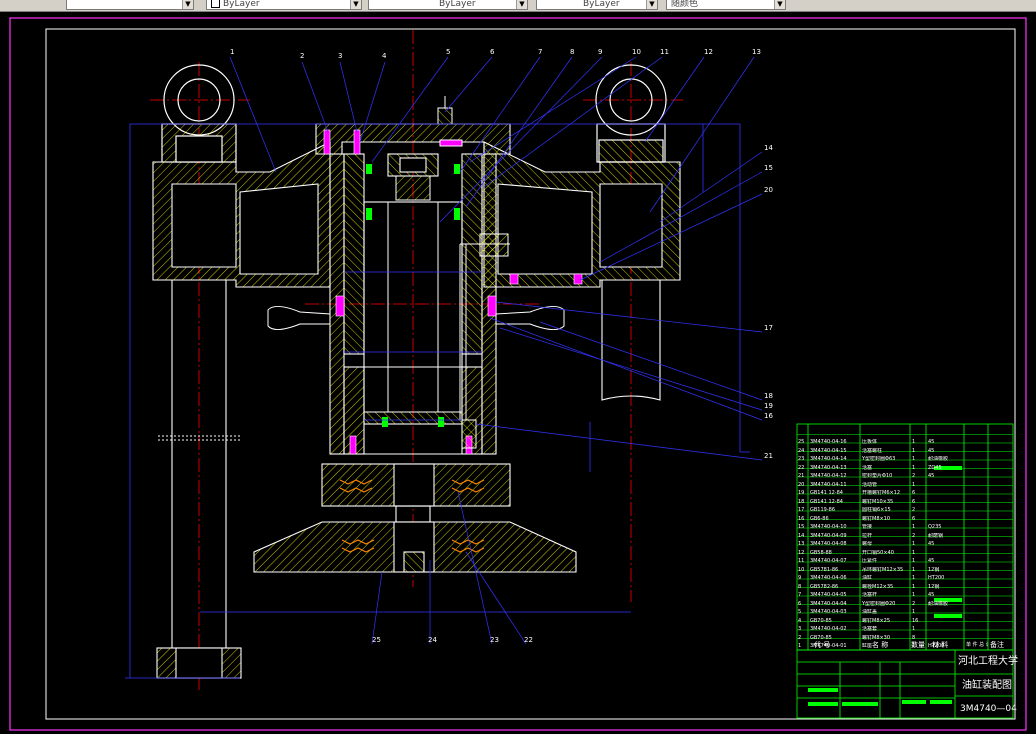 Image resolution: width=1036 pixels, height=734 pixels. Describe the element at coordinates (823, 510) in the screenshot. I see `parts-cell-code: GB119-86` at that location.